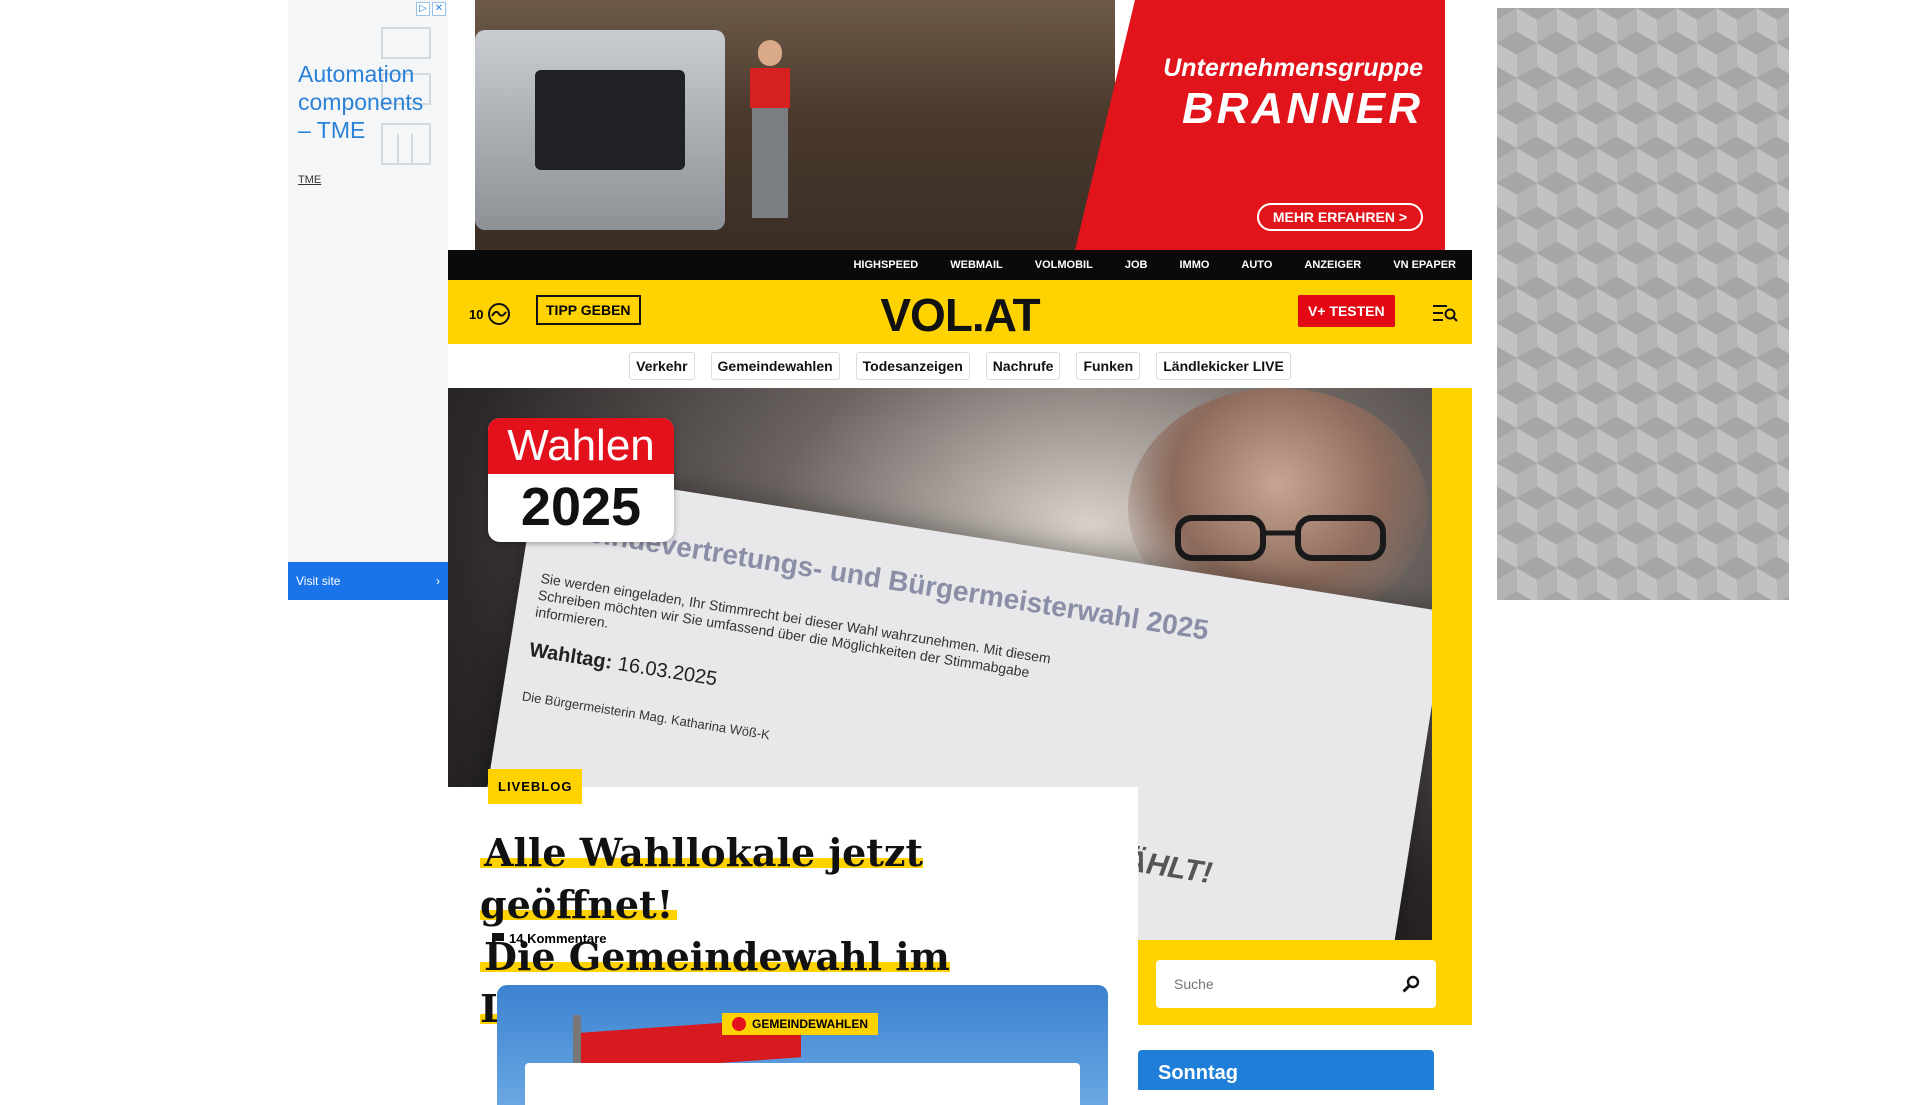 The height and width of the screenshot is (1105, 1920). What do you see at coordinates (1332, 265) in the screenshot?
I see `top-link-anzeiger: ANZEIGER` at bounding box center [1332, 265].